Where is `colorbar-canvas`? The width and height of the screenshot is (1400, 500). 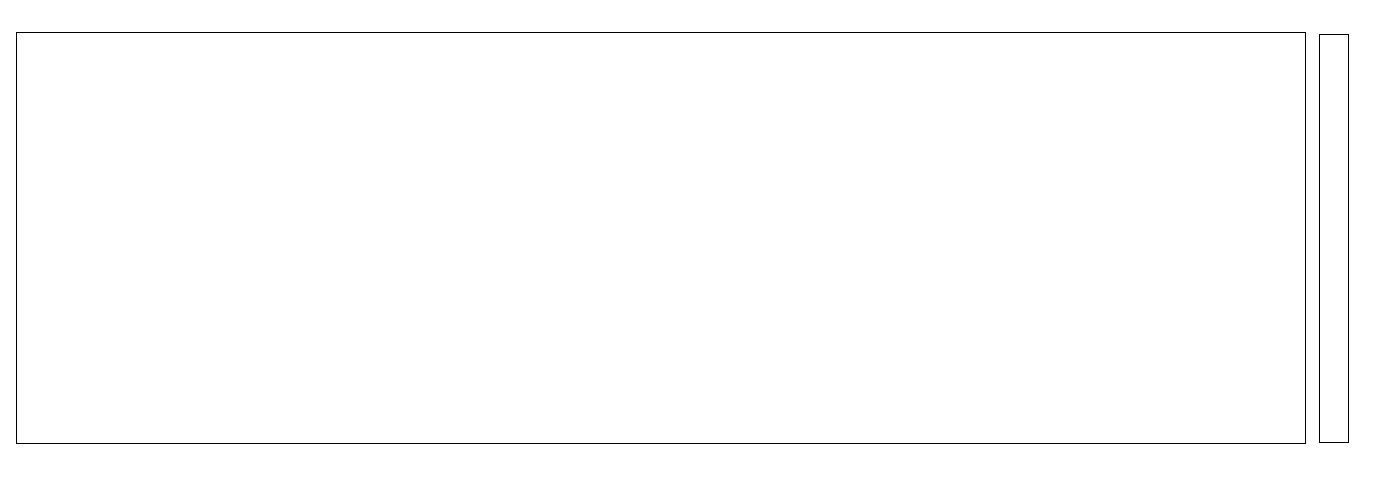 colorbar-canvas is located at coordinates (1334, 238).